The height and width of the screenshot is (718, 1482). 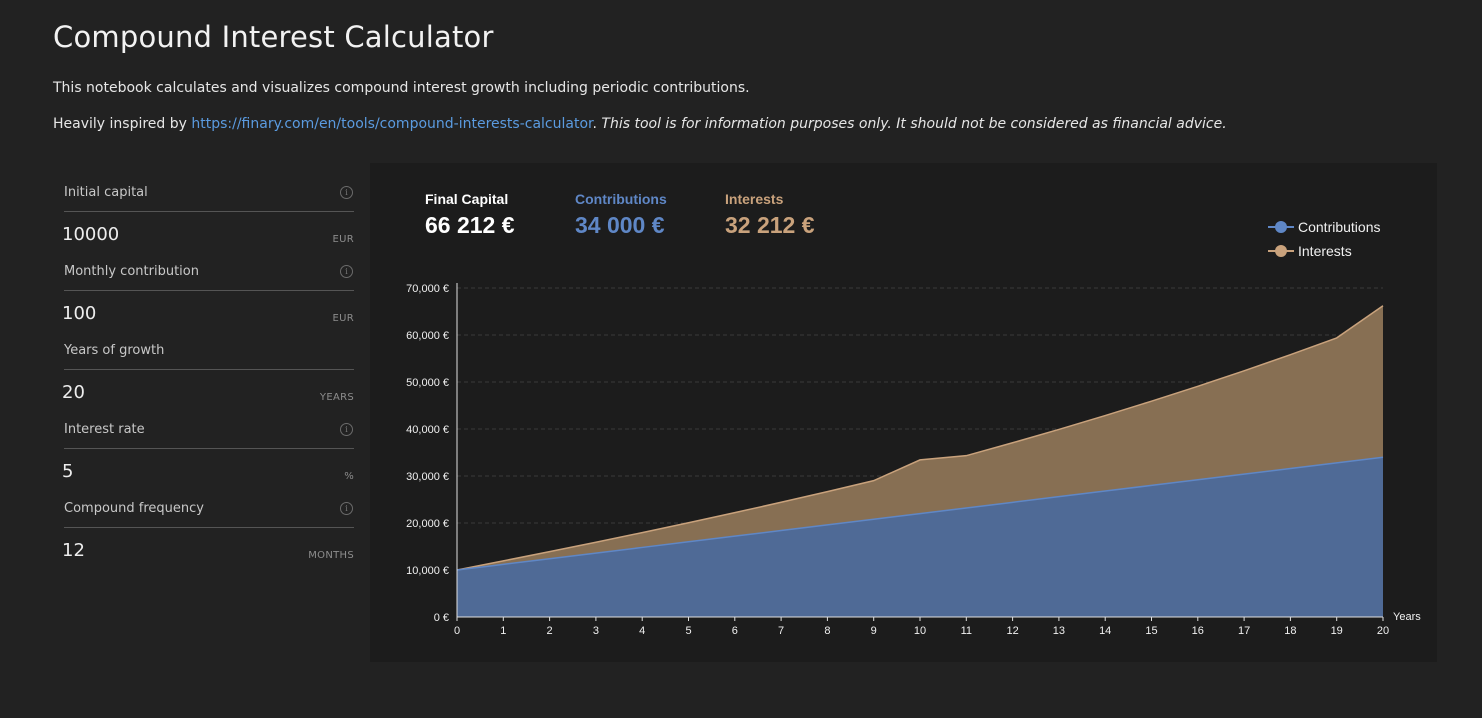 I want to click on y-tick-label: 0 €, so click(x=441, y=618).